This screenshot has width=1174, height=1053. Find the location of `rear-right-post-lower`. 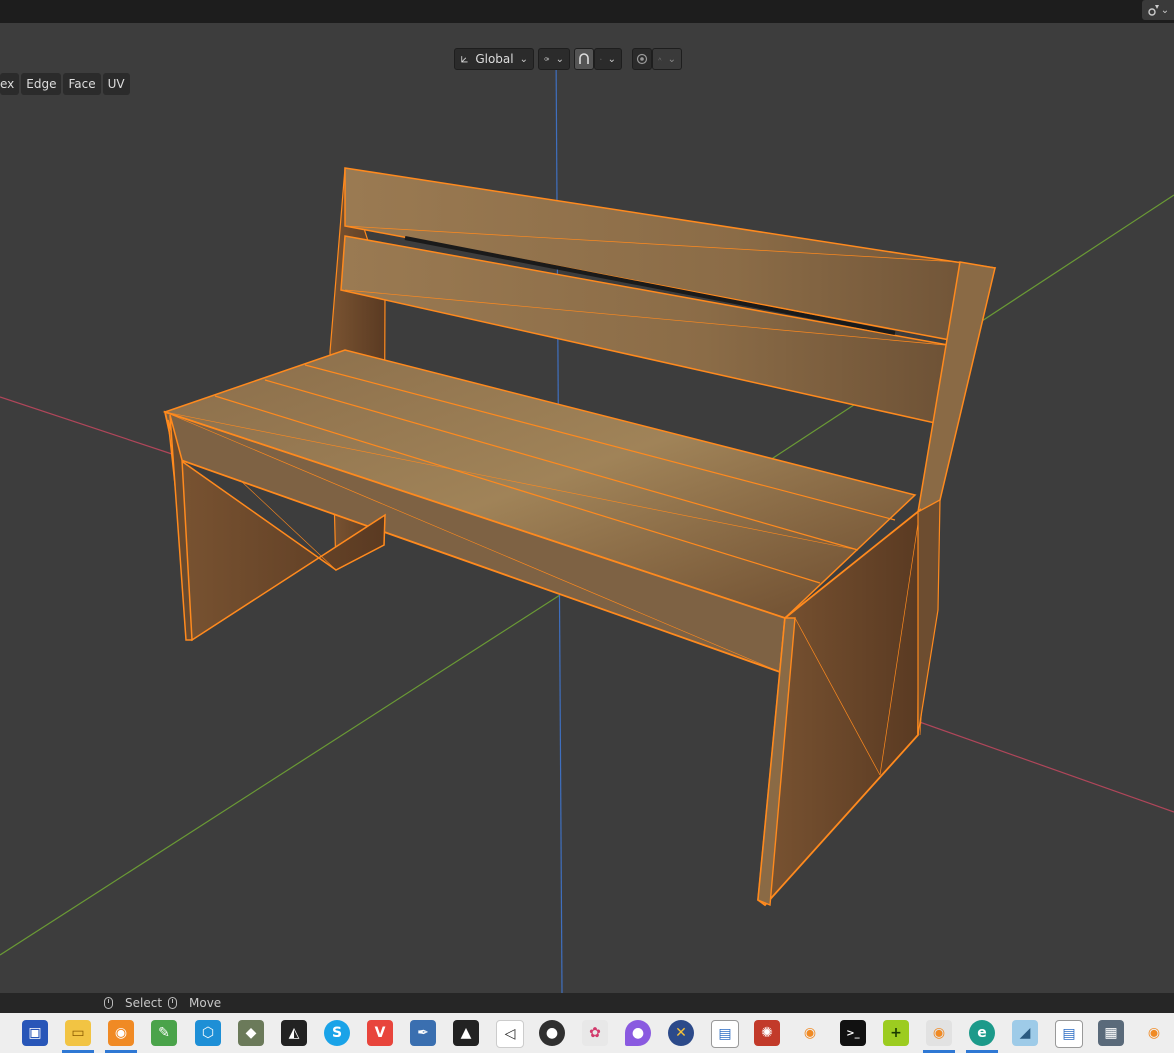

rear-right-post-lower is located at coordinates (929, 617).